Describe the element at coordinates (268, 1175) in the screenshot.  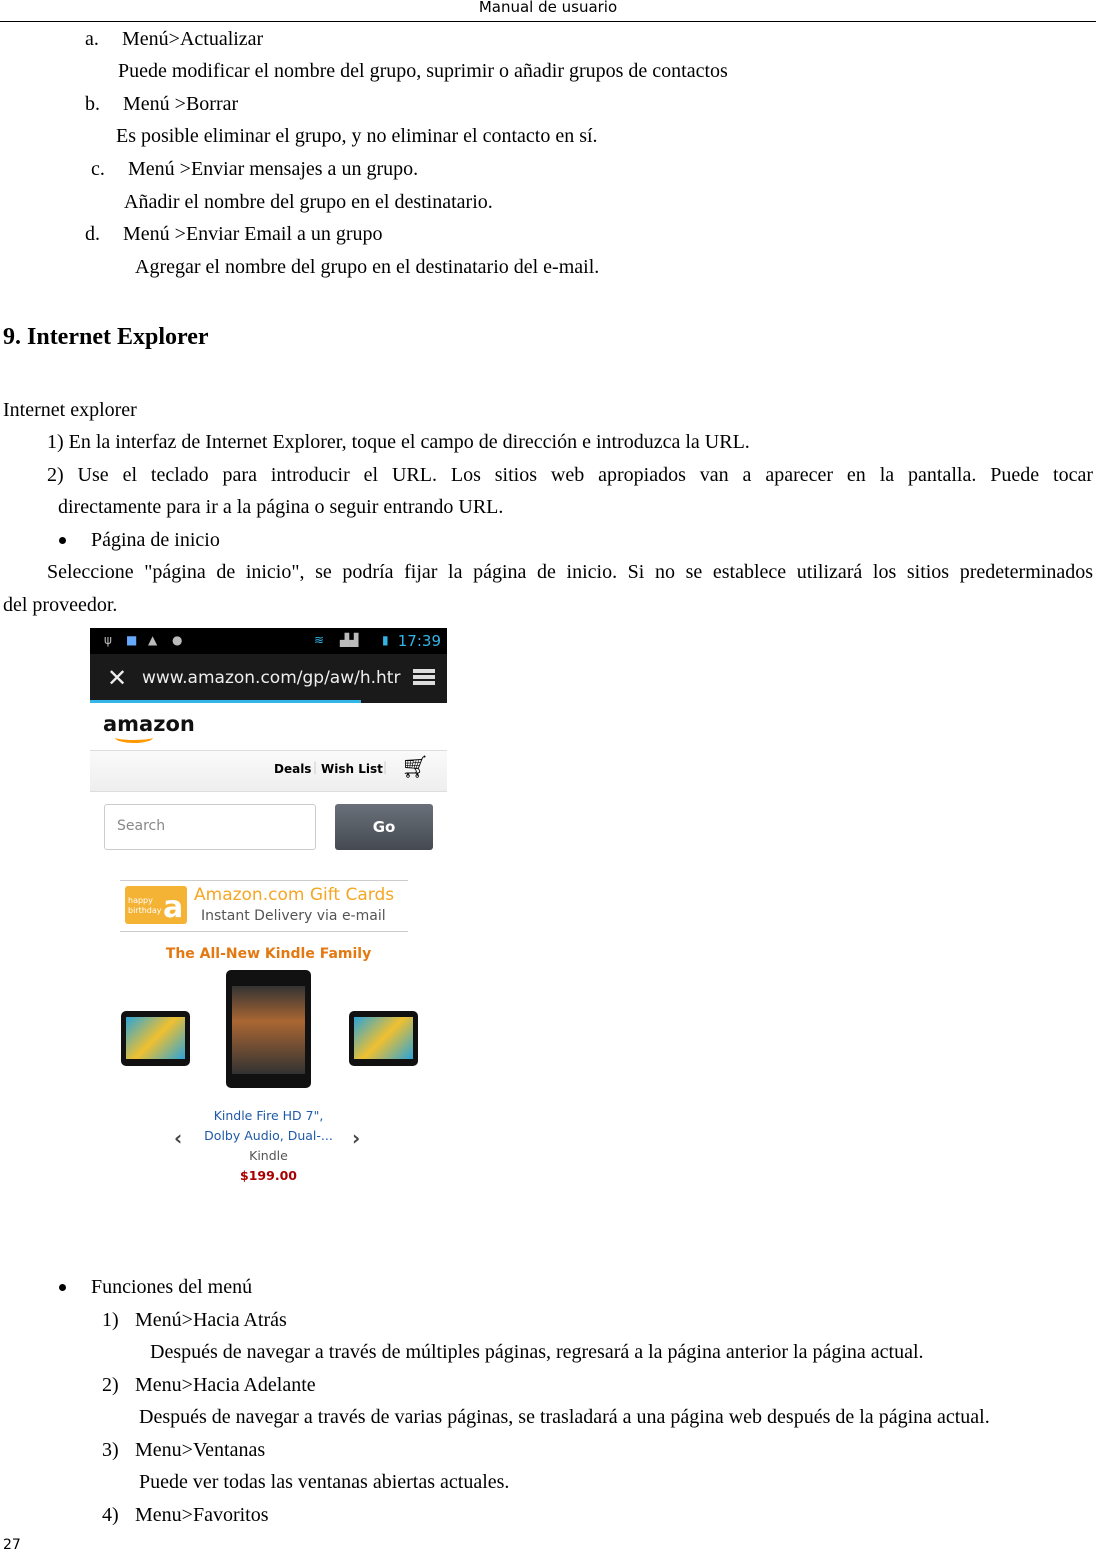
I see `product-price: $199.00` at that location.